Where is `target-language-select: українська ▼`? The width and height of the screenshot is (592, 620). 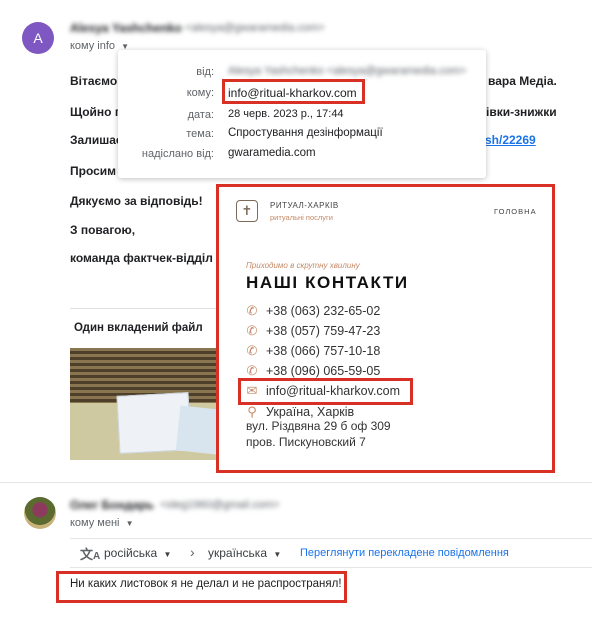 target-language-select: українська ▼ is located at coordinates (244, 553).